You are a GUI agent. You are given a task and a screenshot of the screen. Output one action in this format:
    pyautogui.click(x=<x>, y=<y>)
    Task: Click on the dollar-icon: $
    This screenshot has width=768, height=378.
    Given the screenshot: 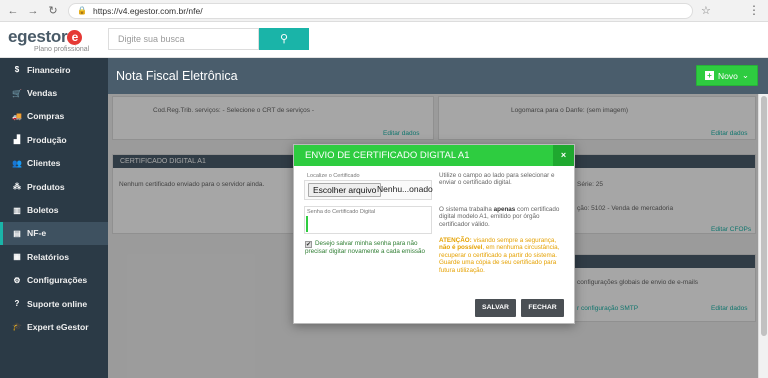 What is the action you would take?
    pyautogui.click(x=17, y=70)
    